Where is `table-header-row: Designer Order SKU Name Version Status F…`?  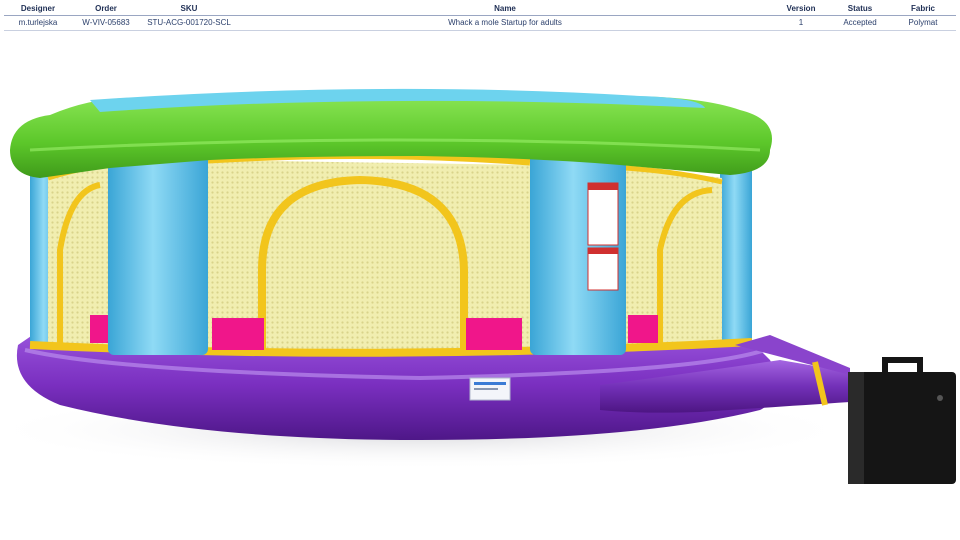
table-header-row: Designer Order SKU Name Version Status F… is located at coordinates (480, 9).